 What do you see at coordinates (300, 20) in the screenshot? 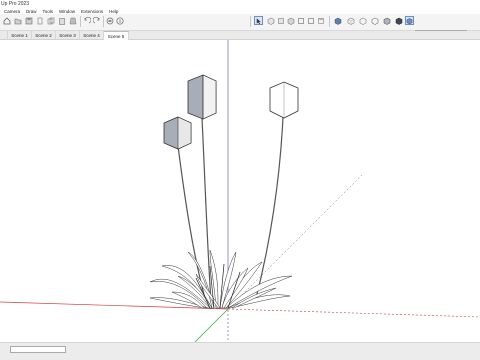
I see `right-view-icon` at bounding box center [300, 20].